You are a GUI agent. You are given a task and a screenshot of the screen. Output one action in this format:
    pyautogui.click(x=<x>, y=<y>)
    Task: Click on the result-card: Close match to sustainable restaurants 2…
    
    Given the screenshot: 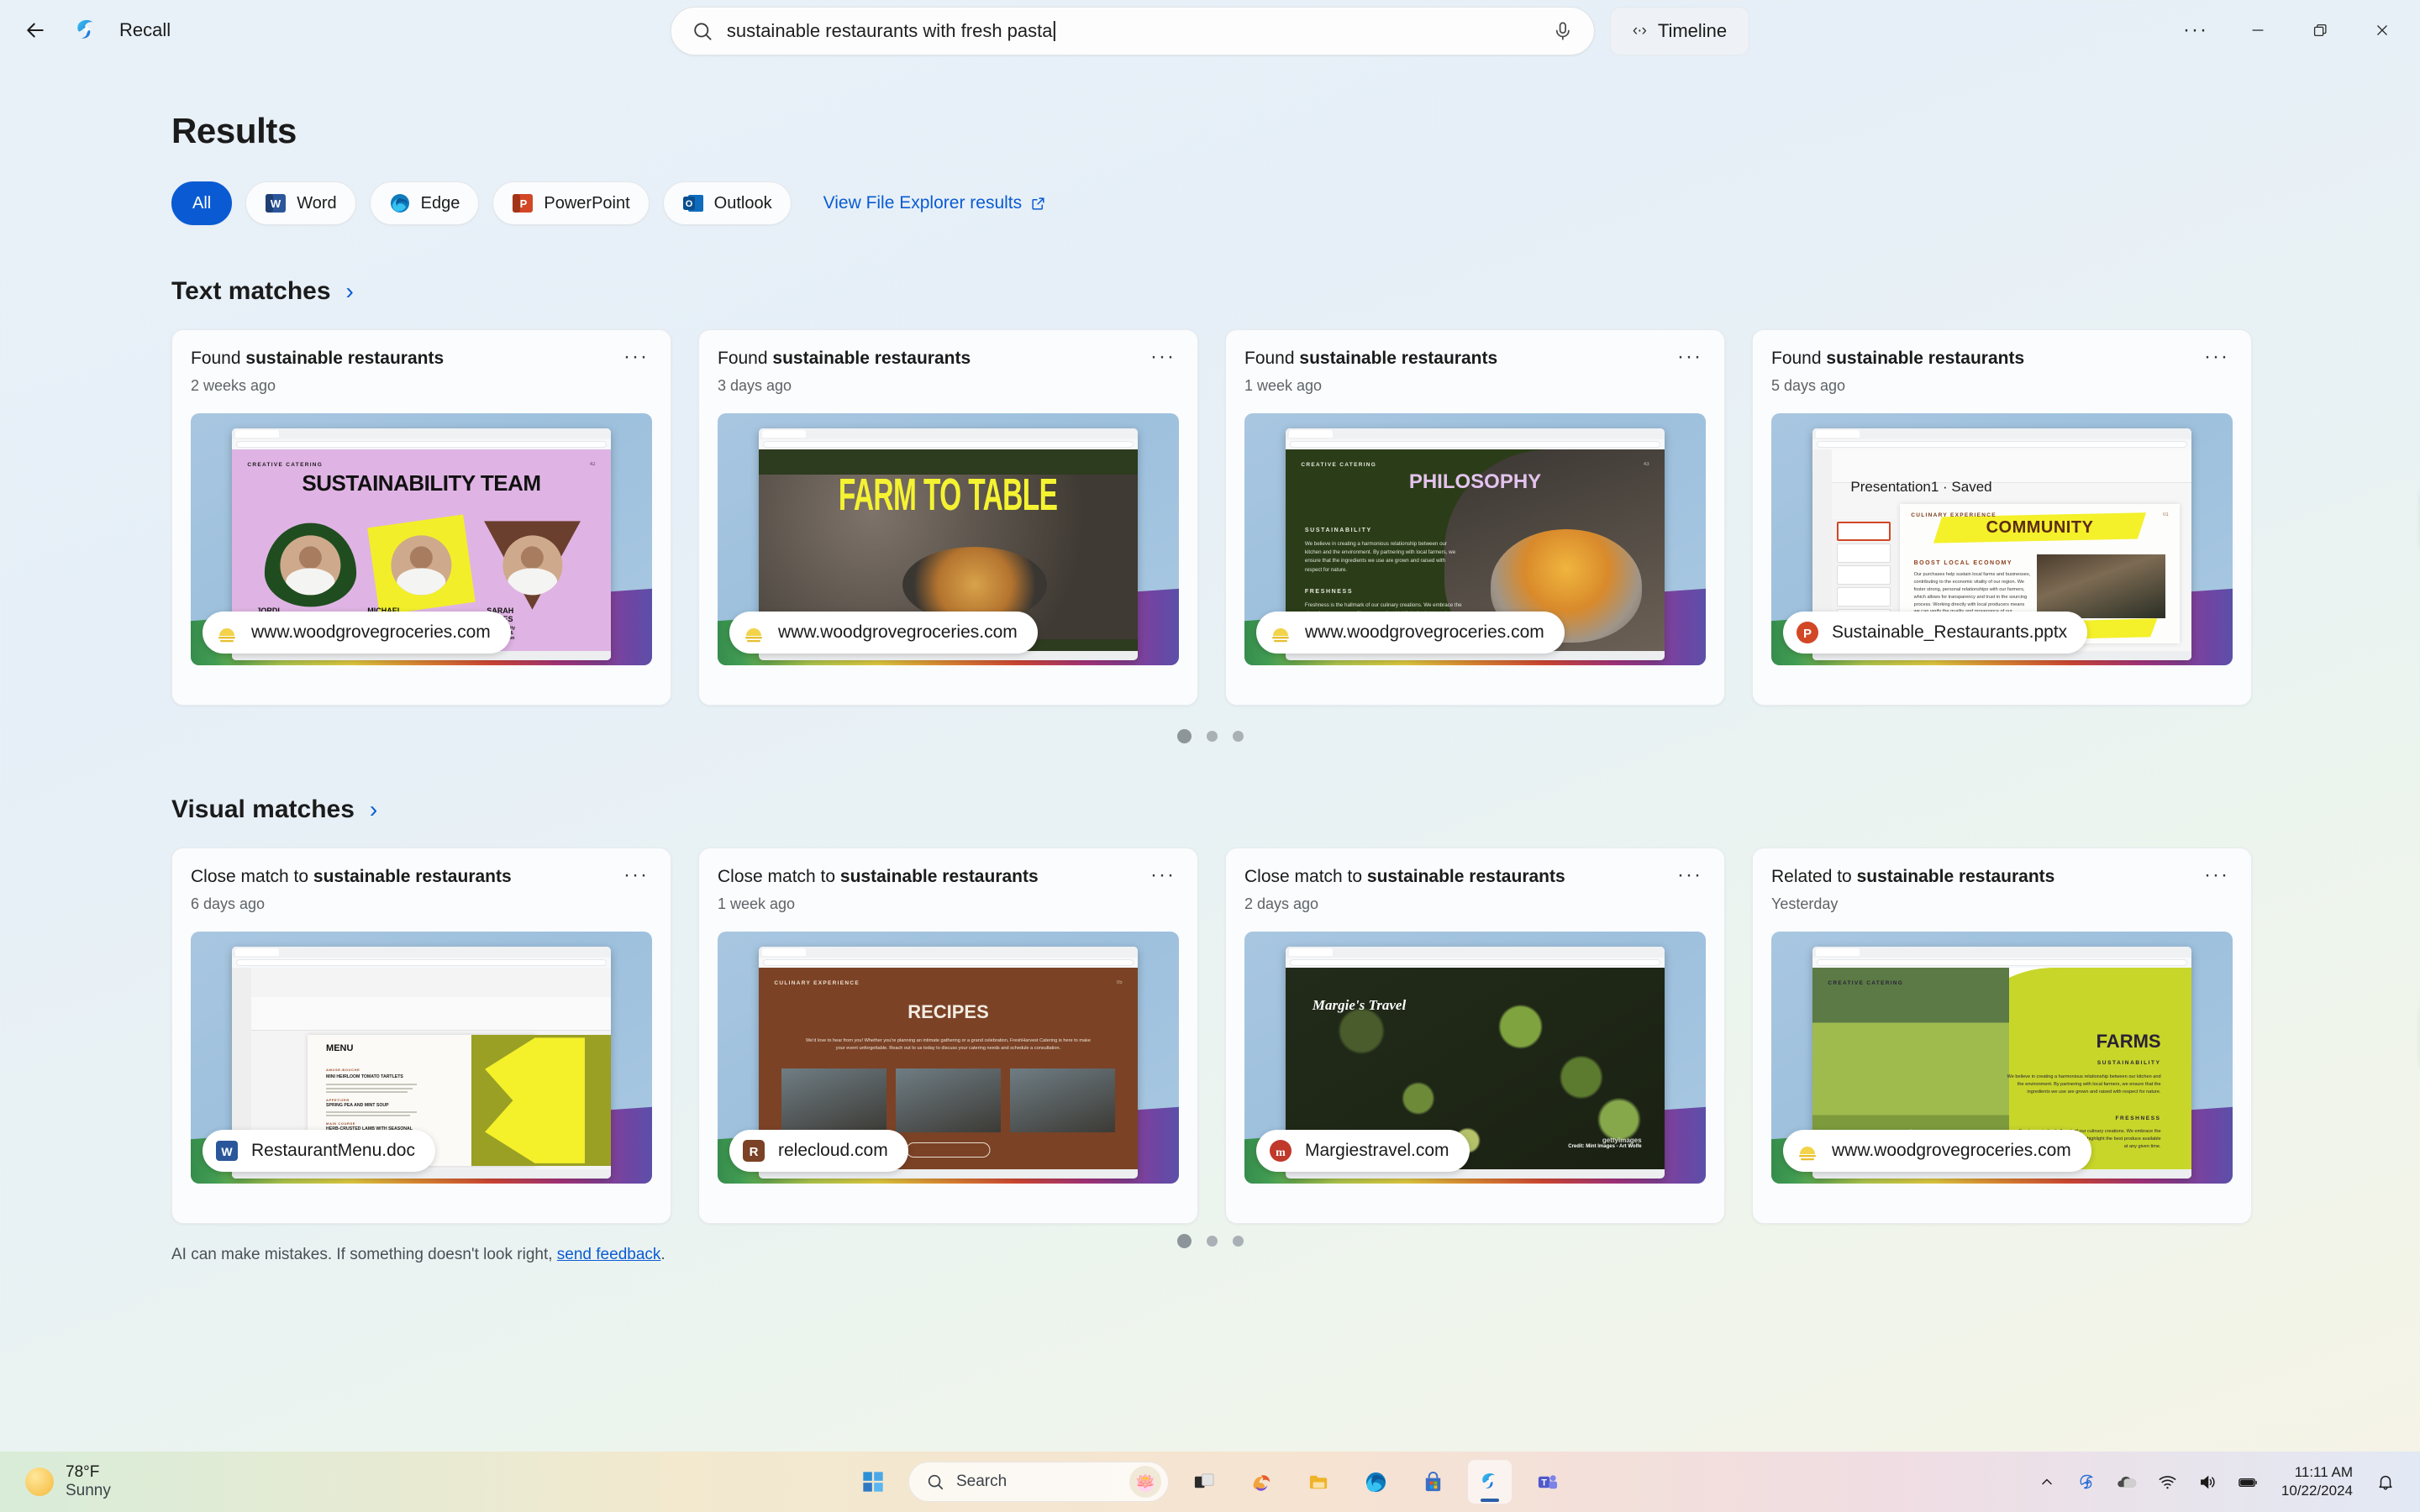 What is the action you would take?
    pyautogui.click(x=1475, y=1036)
    